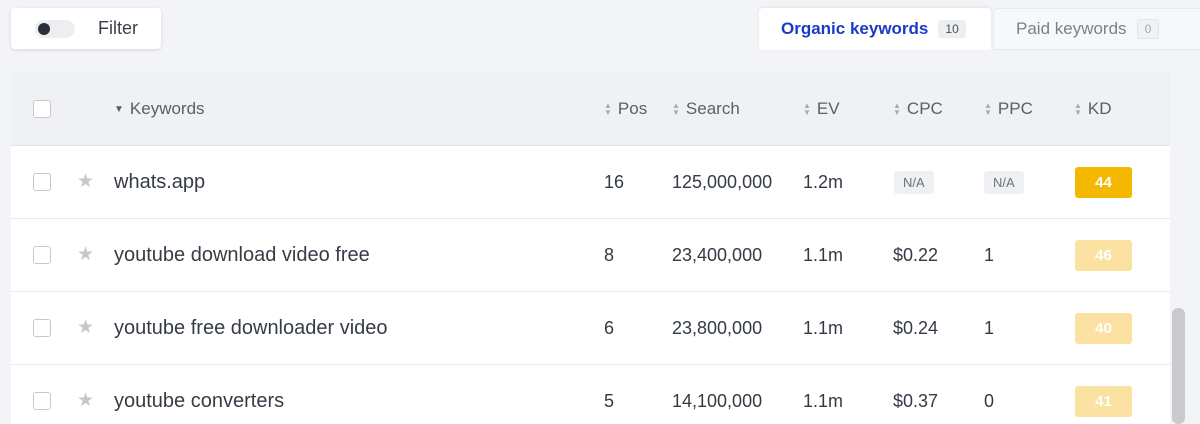 Image resolution: width=1200 pixels, height=424 pixels. I want to click on kd-badge: 40, so click(1103, 328).